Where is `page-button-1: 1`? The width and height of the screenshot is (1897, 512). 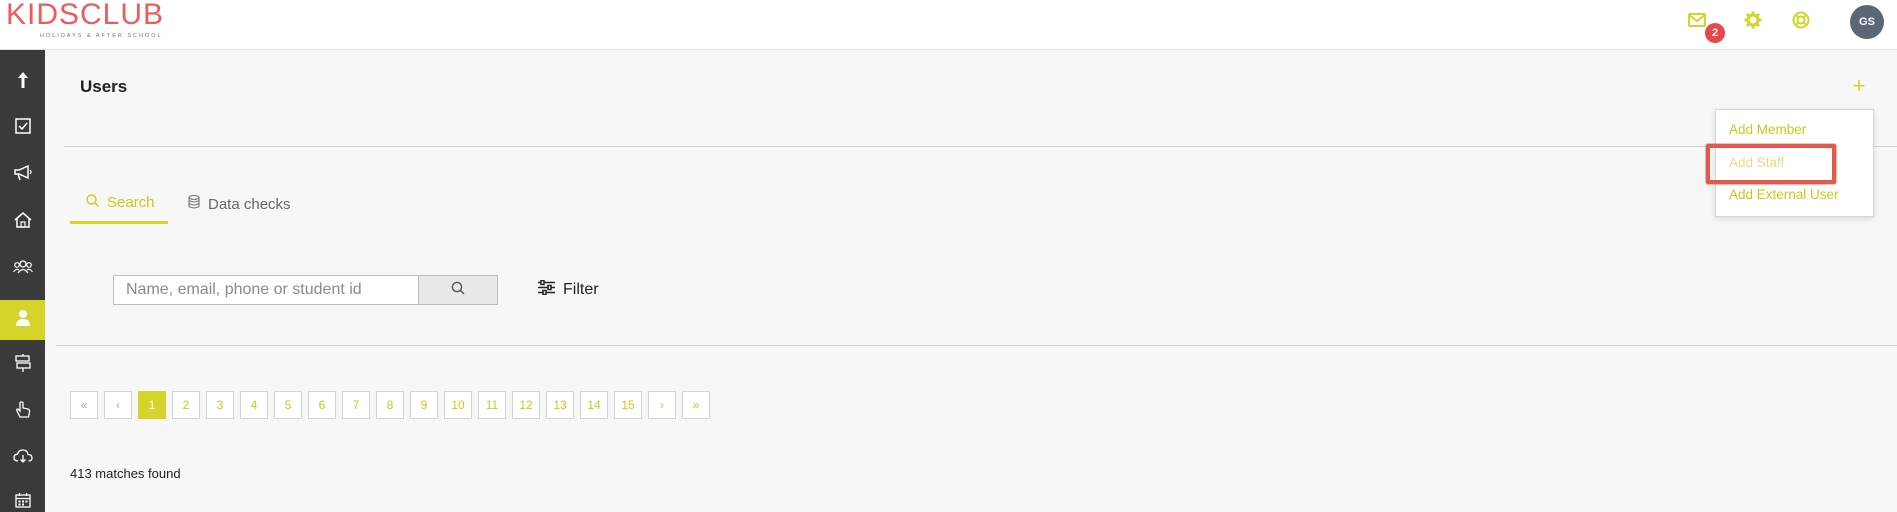
page-button-1: 1 is located at coordinates (152, 405).